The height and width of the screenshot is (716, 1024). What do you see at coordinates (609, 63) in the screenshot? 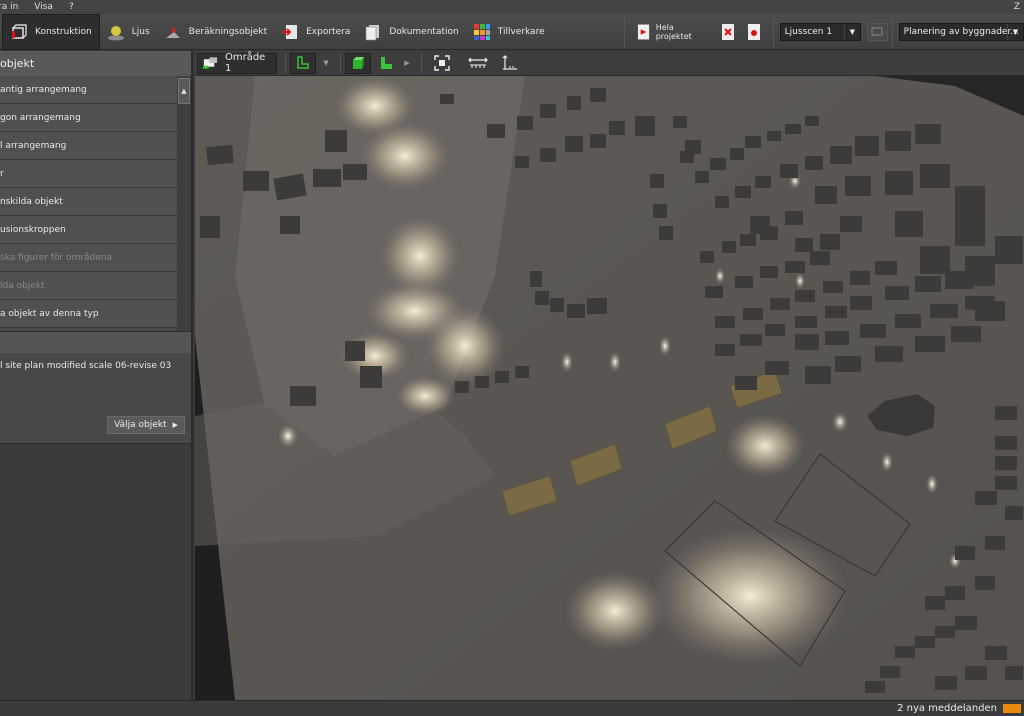
I see `view-toolbar: Område 1 ▼ ▶` at bounding box center [609, 63].